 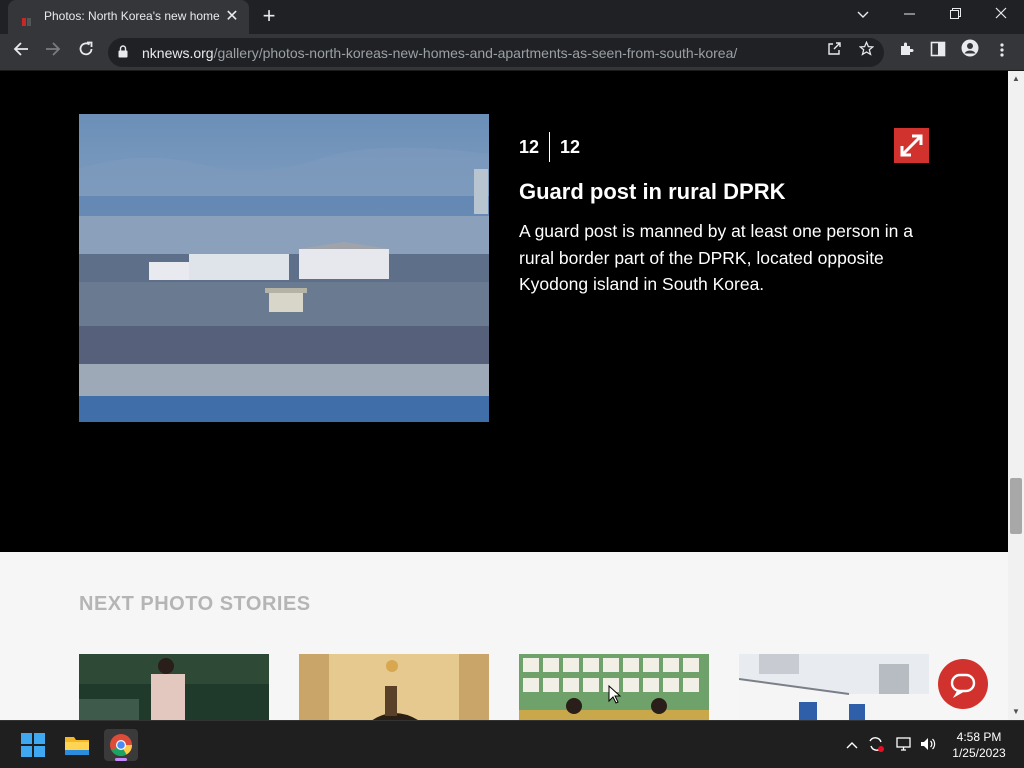 What do you see at coordinates (529, 146) in the screenshot?
I see `slide-current: 12` at bounding box center [529, 146].